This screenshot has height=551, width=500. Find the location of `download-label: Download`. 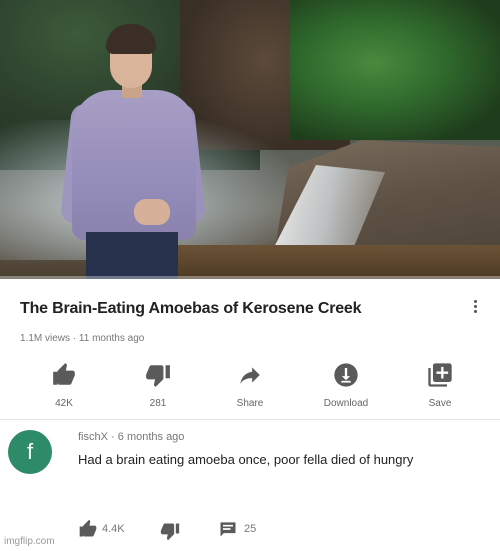

download-label: Download is located at coordinates (346, 403).